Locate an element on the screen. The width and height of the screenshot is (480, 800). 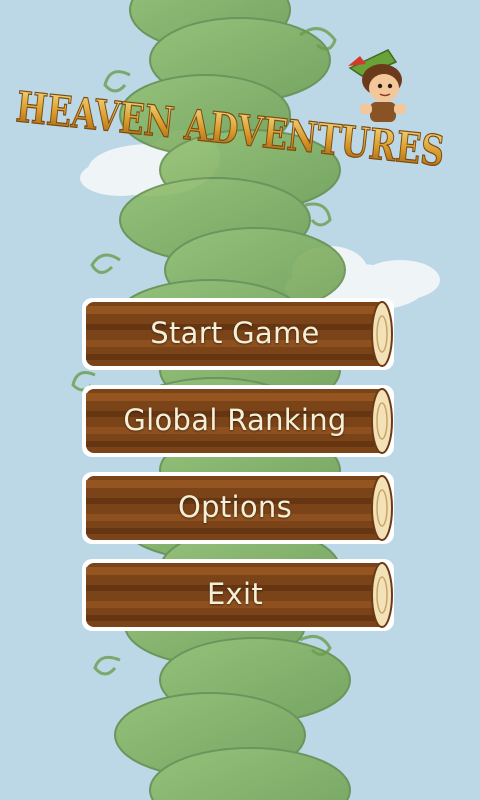
start-game-label: Start Game is located at coordinates (235, 333).